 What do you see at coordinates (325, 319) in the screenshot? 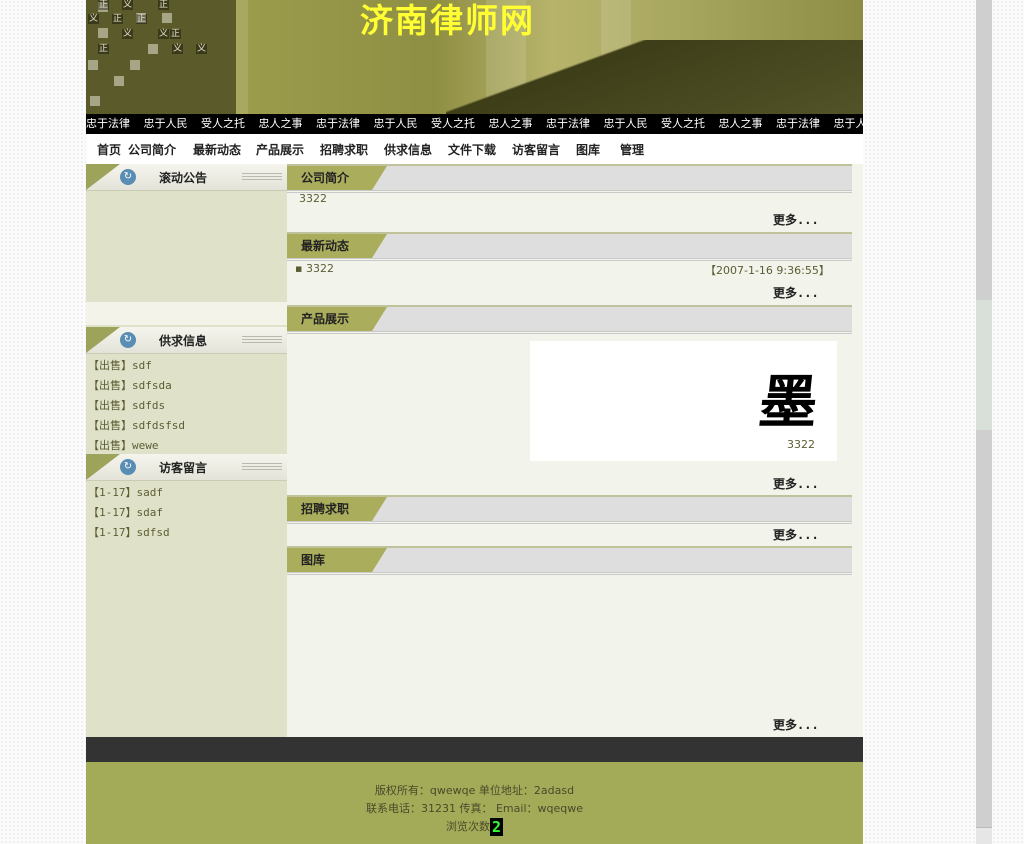
I see `section-title: 产品展示` at bounding box center [325, 319].